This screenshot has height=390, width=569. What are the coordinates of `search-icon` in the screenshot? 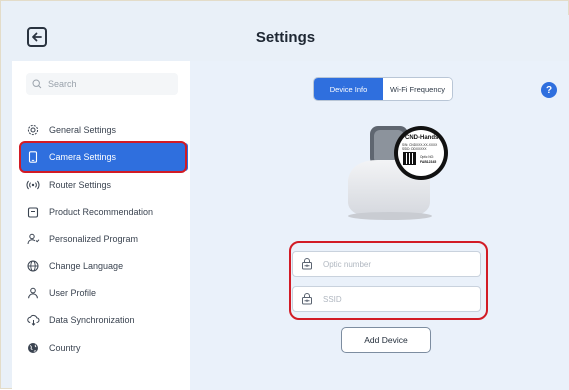 It's located at (37, 84).